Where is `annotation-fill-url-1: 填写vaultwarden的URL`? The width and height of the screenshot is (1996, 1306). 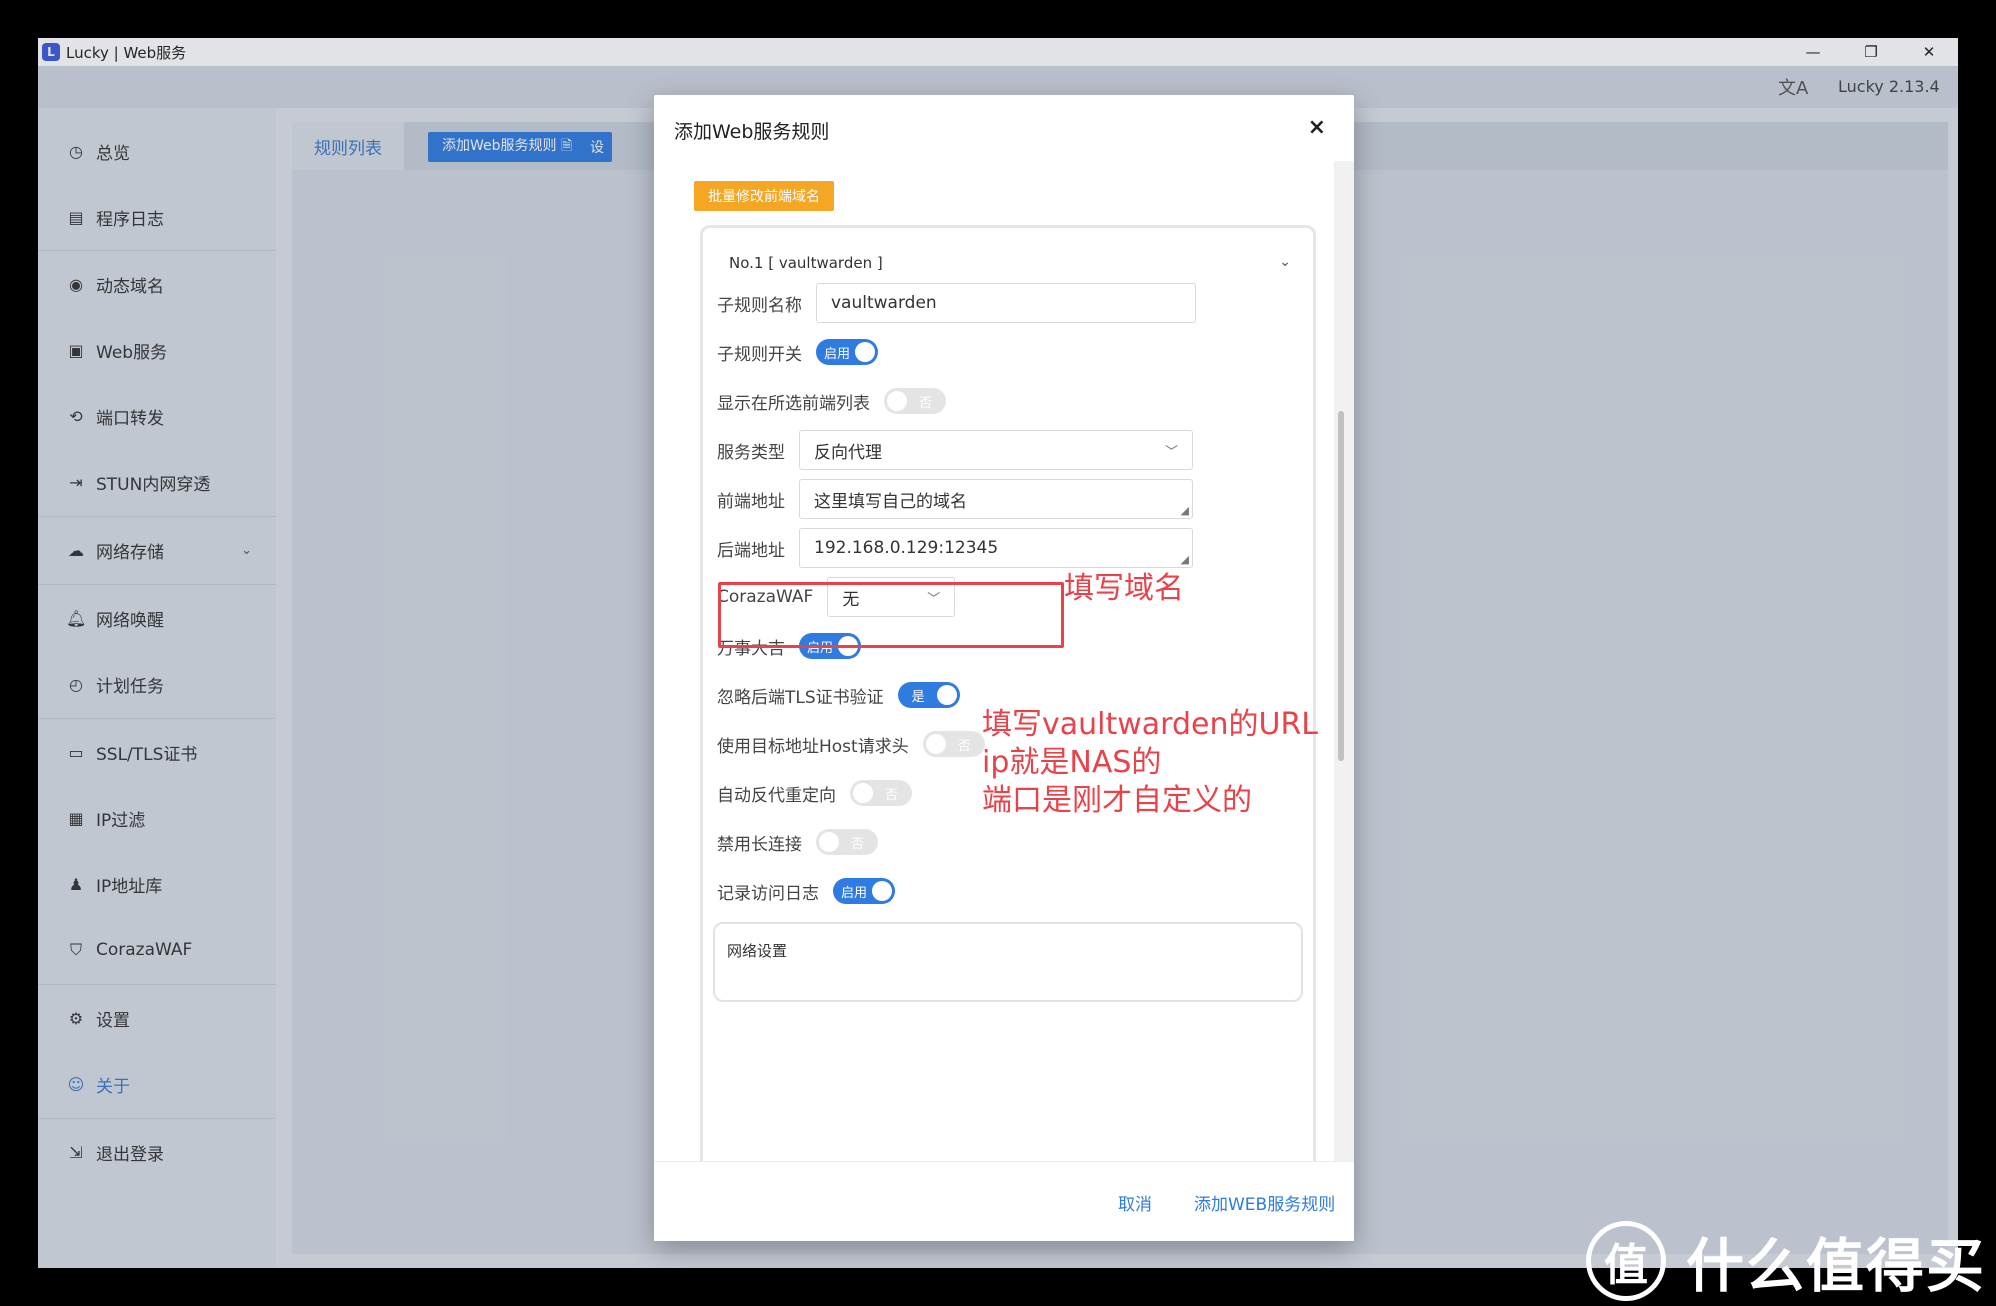 annotation-fill-url-1: 填写vaultwarden的URL is located at coordinates (1150, 724).